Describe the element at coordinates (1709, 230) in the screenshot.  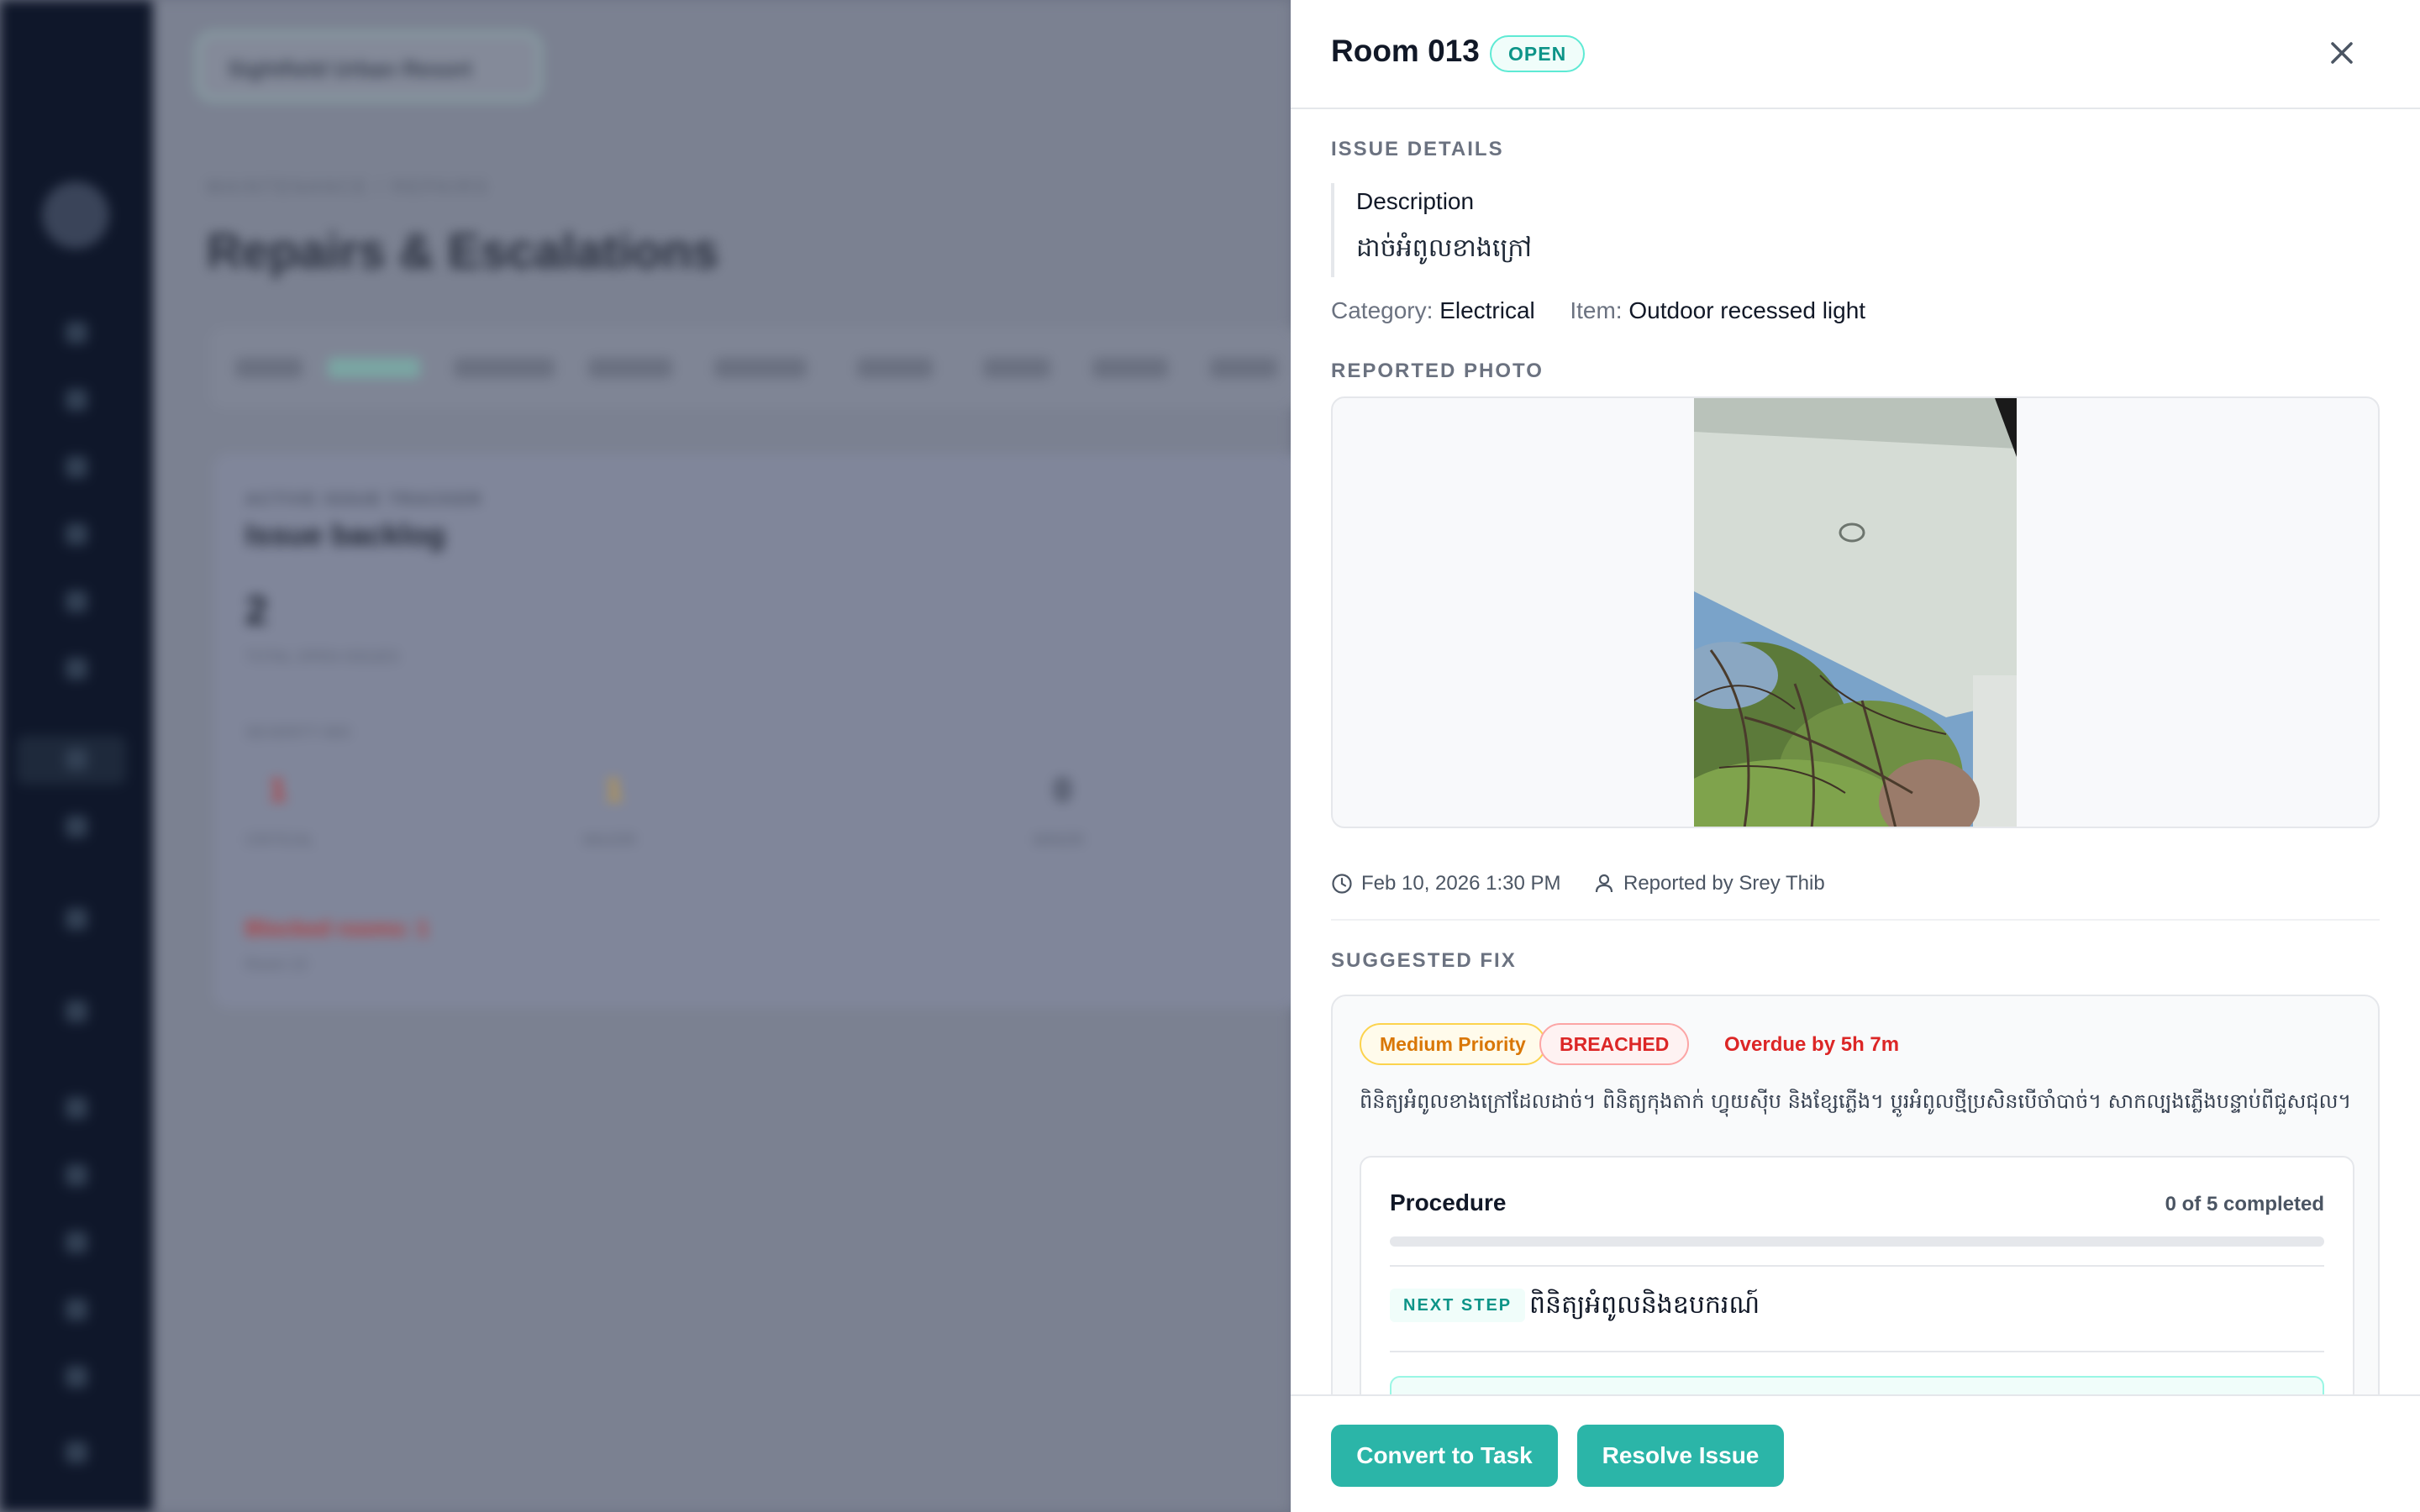
I see `description-block: Description ដាច់អំពូលខាងក្រៅ` at that location.